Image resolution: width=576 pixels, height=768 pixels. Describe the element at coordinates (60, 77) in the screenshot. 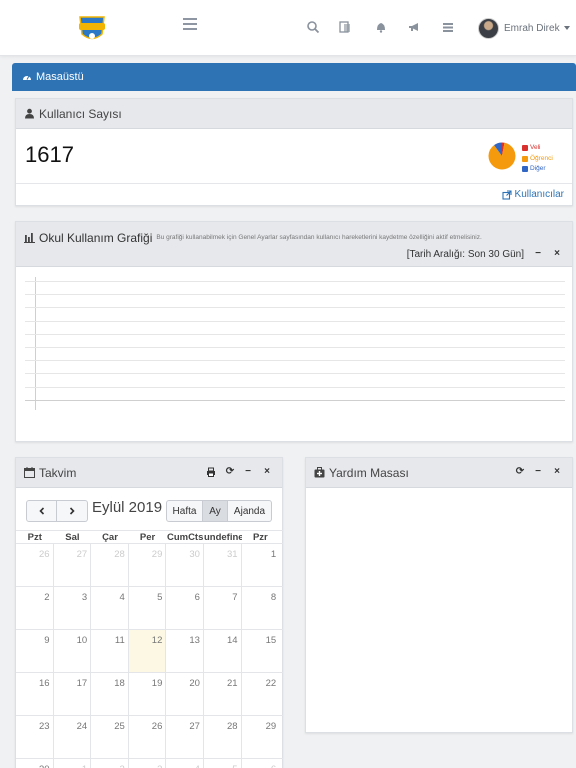

I see `breadcrumb-label: Masaüstü` at that location.